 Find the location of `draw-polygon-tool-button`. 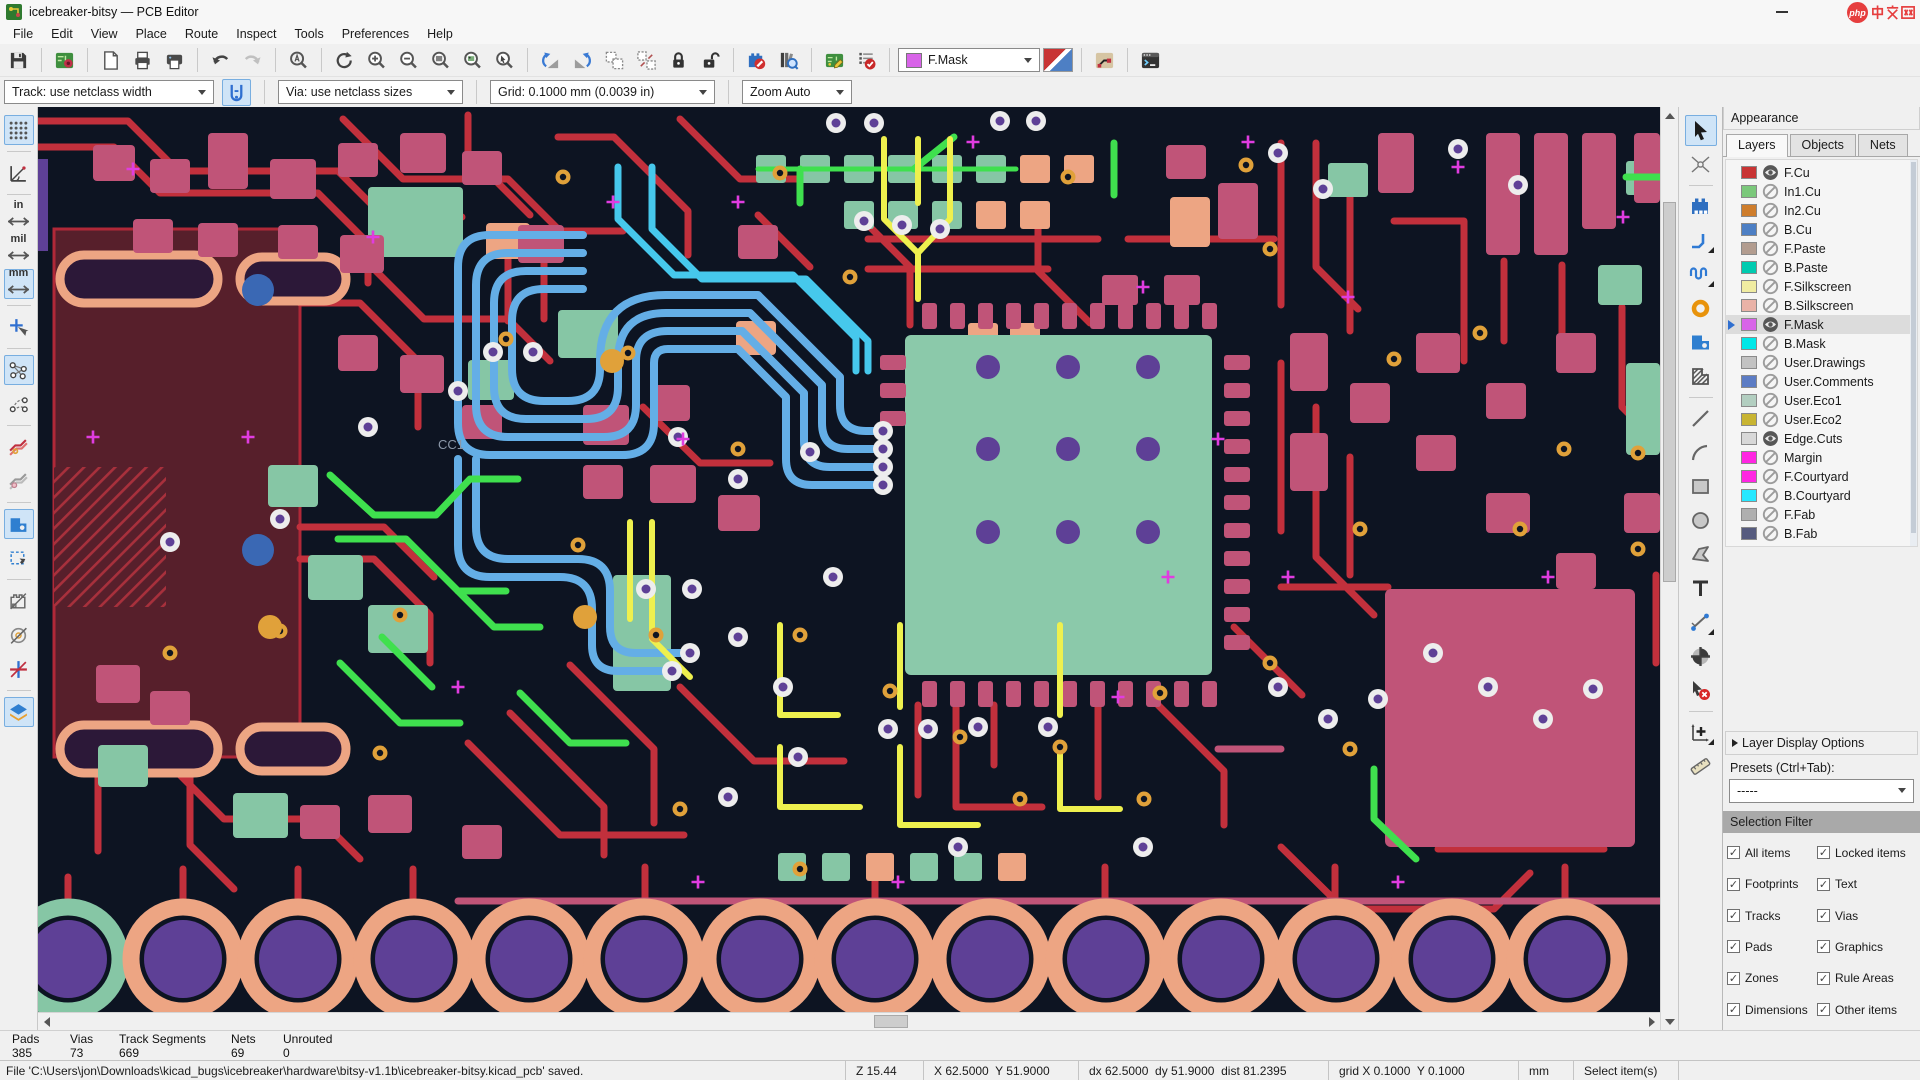

draw-polygon-tool-button is located at coordinates (1701, 554).